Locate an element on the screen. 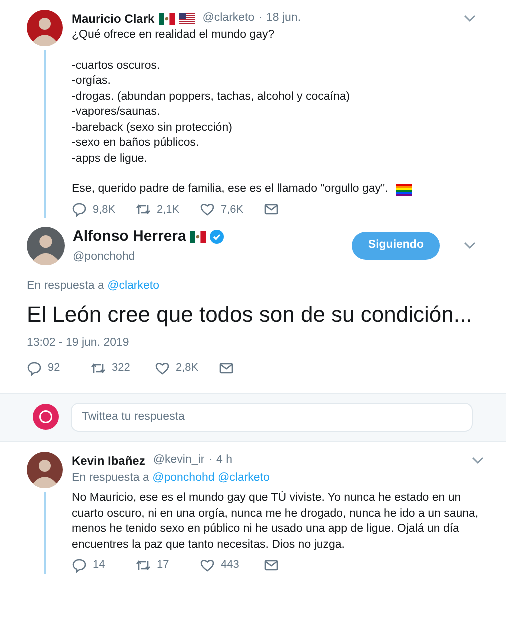 The height and width of the screenshot is (620, 506). count: 2,8K is located at coordinates (187, 368).